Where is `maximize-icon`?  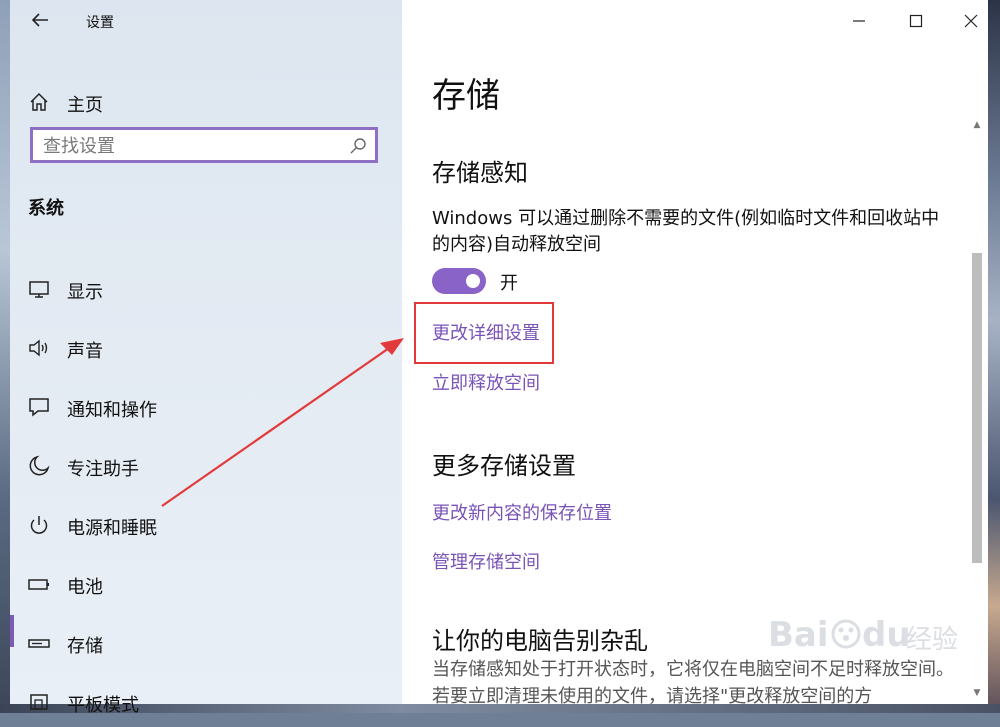 maximize-icon is located at coordinates (916, 21).